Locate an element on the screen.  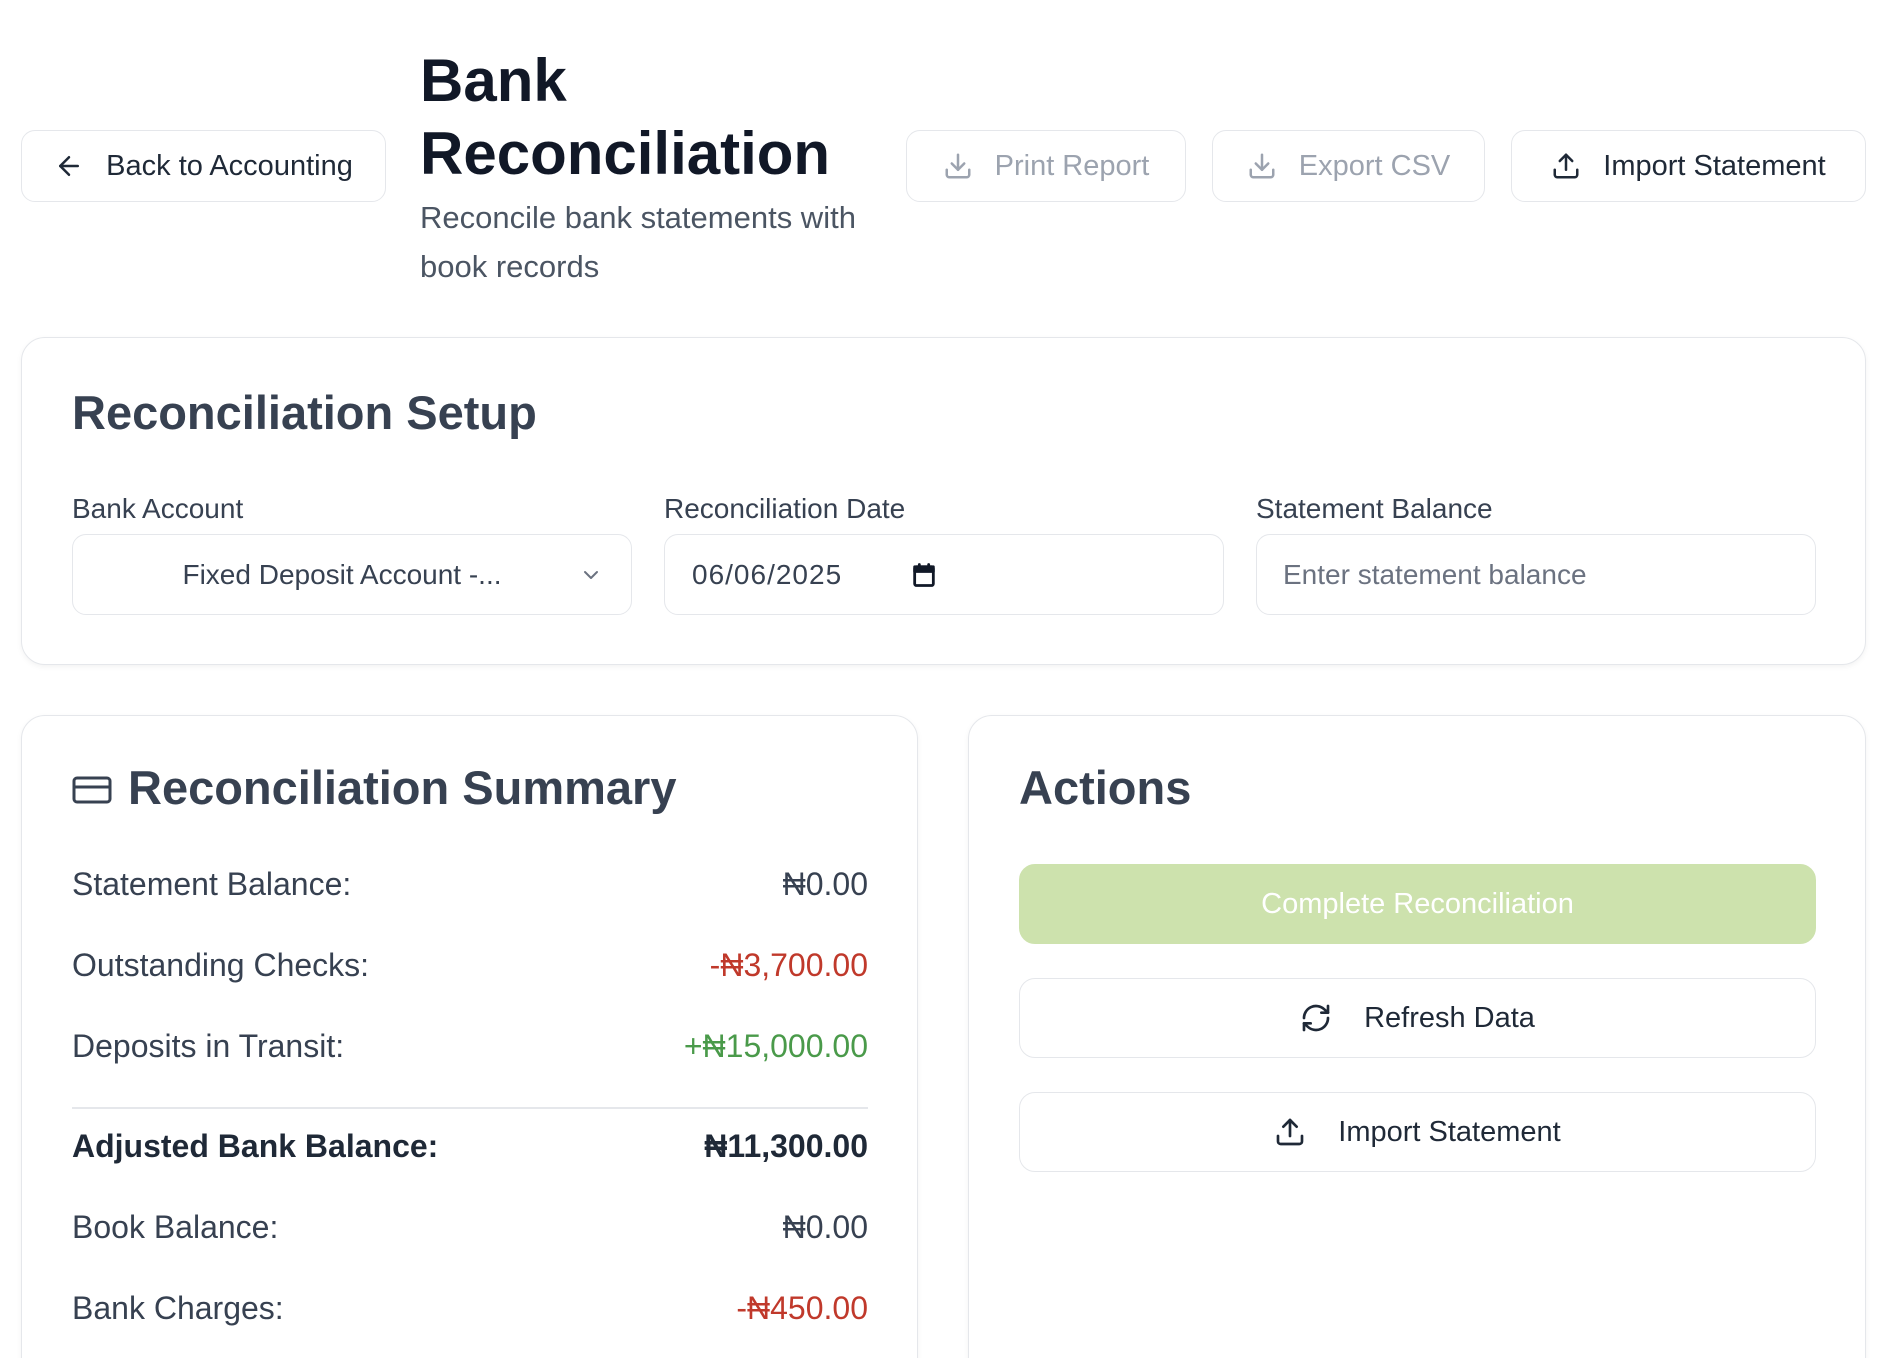
row-value: -₦450.00 is located at coordinates (802, 1308).